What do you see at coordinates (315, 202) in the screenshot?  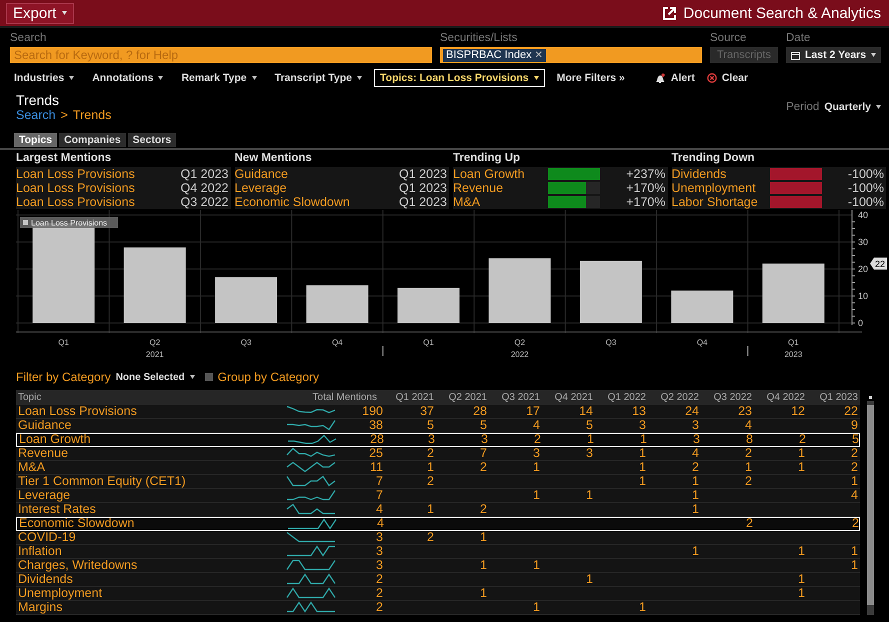 I see `topic-link: Economic Slowdown` at bounding box center [315, 202].